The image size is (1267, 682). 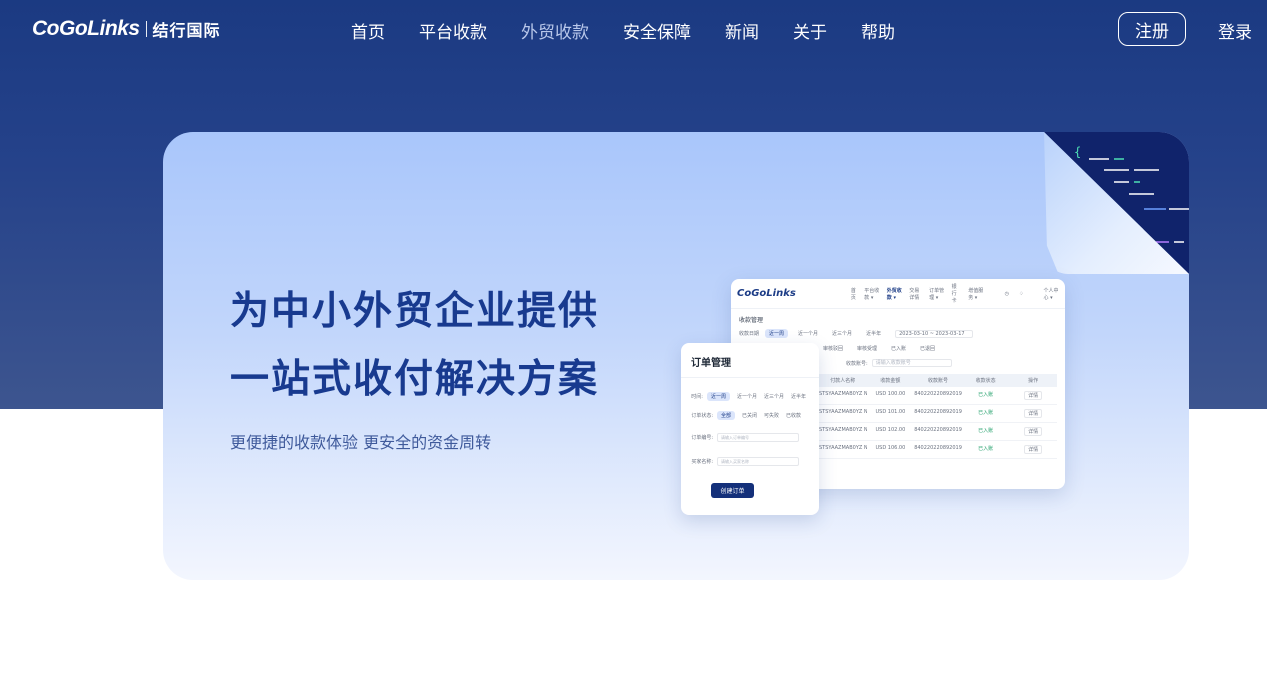 I want to click on order-card-divider, so click(x=750, y=377).